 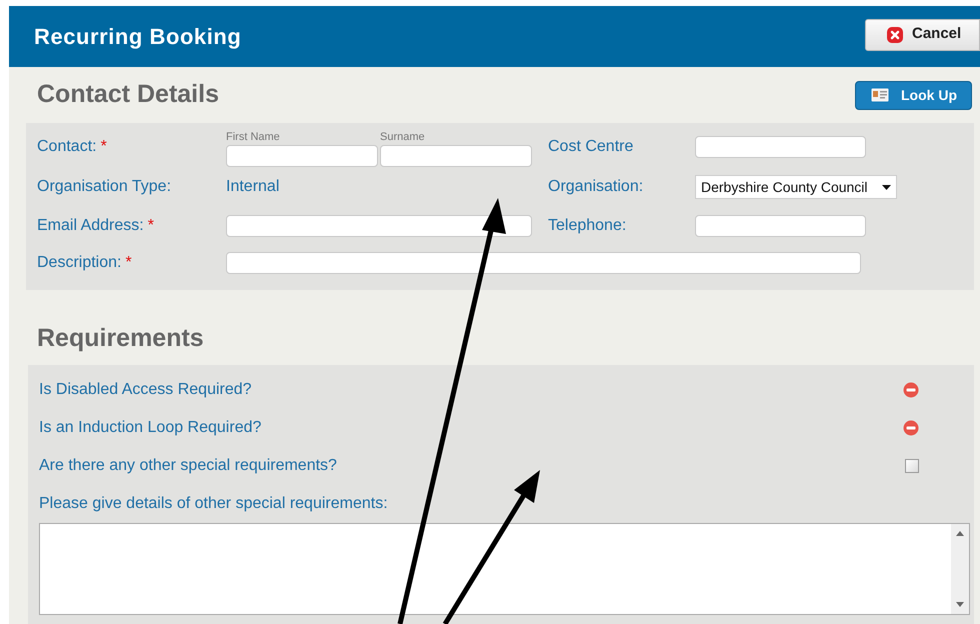 What do you see at coordinates (922, 34) in the screenshot?
I see `cancel-button: Cancel` at bounding box center [922, 34].